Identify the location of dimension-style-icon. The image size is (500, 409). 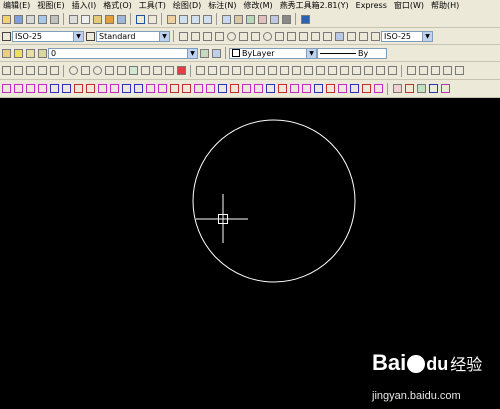
(90, 36).